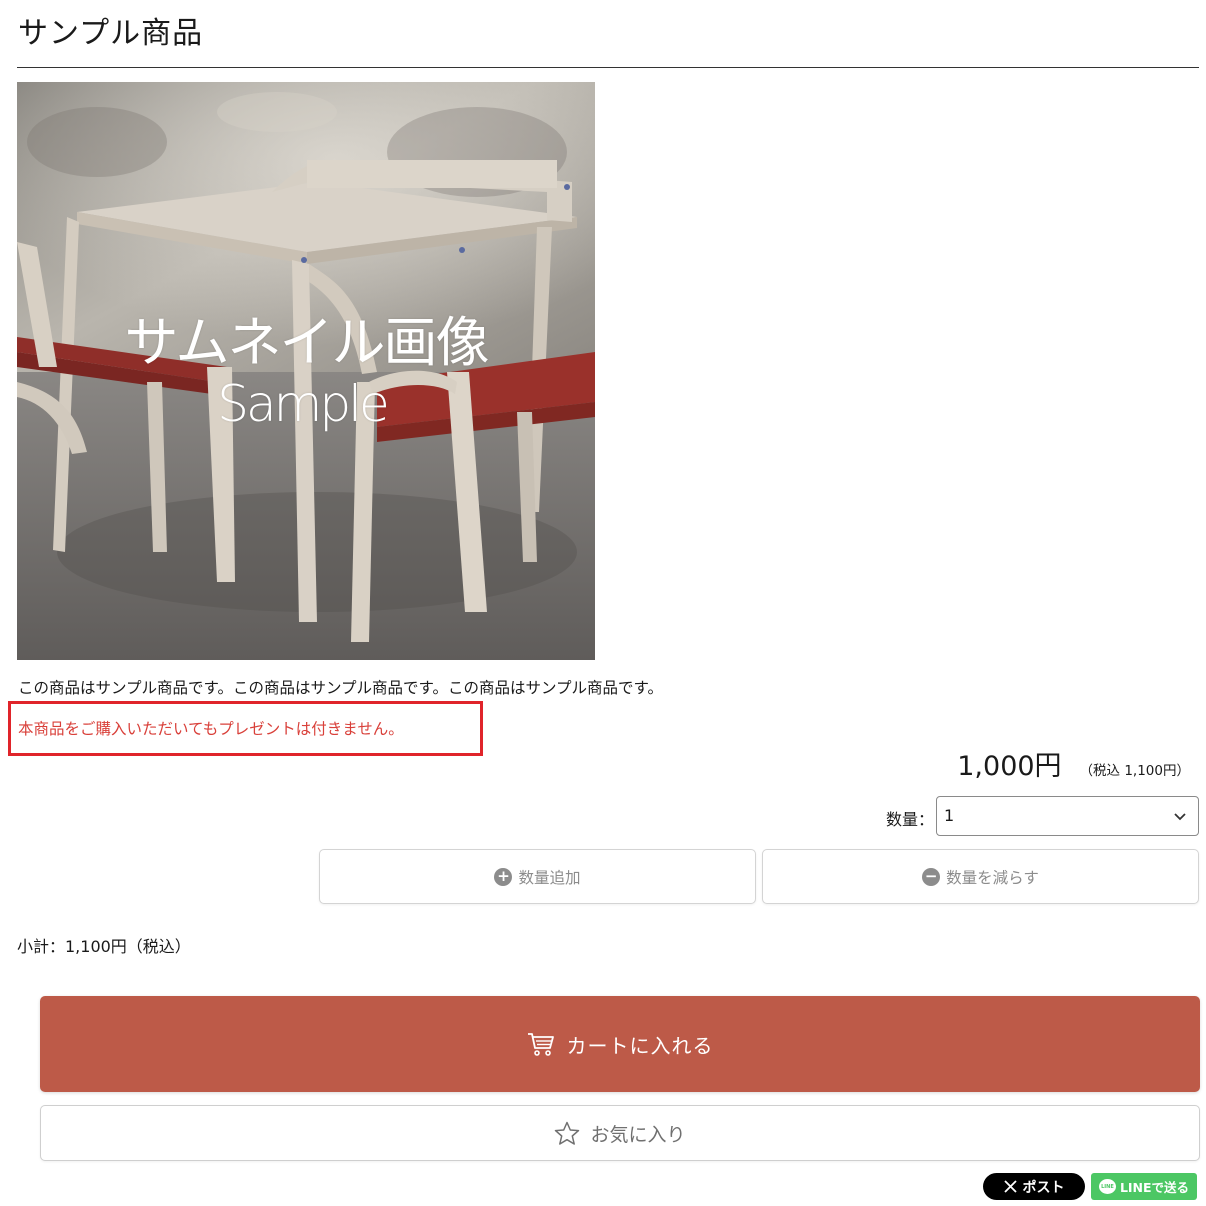 This screenshot has width=1206, height=1206. What do you see at coordinates (111, 33) in the screenshot?
I see `page-title: サンプル商品` at bounding box center [111, 33].